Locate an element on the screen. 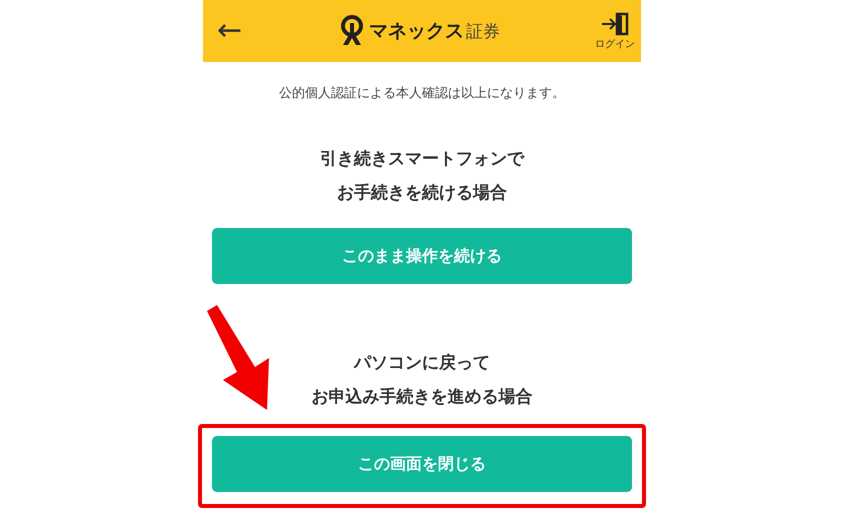 This screenshot has width=844, height=521. notice-text: 公的個人認証による本人確認は以上になります。 is located at coordinates (422, 93).